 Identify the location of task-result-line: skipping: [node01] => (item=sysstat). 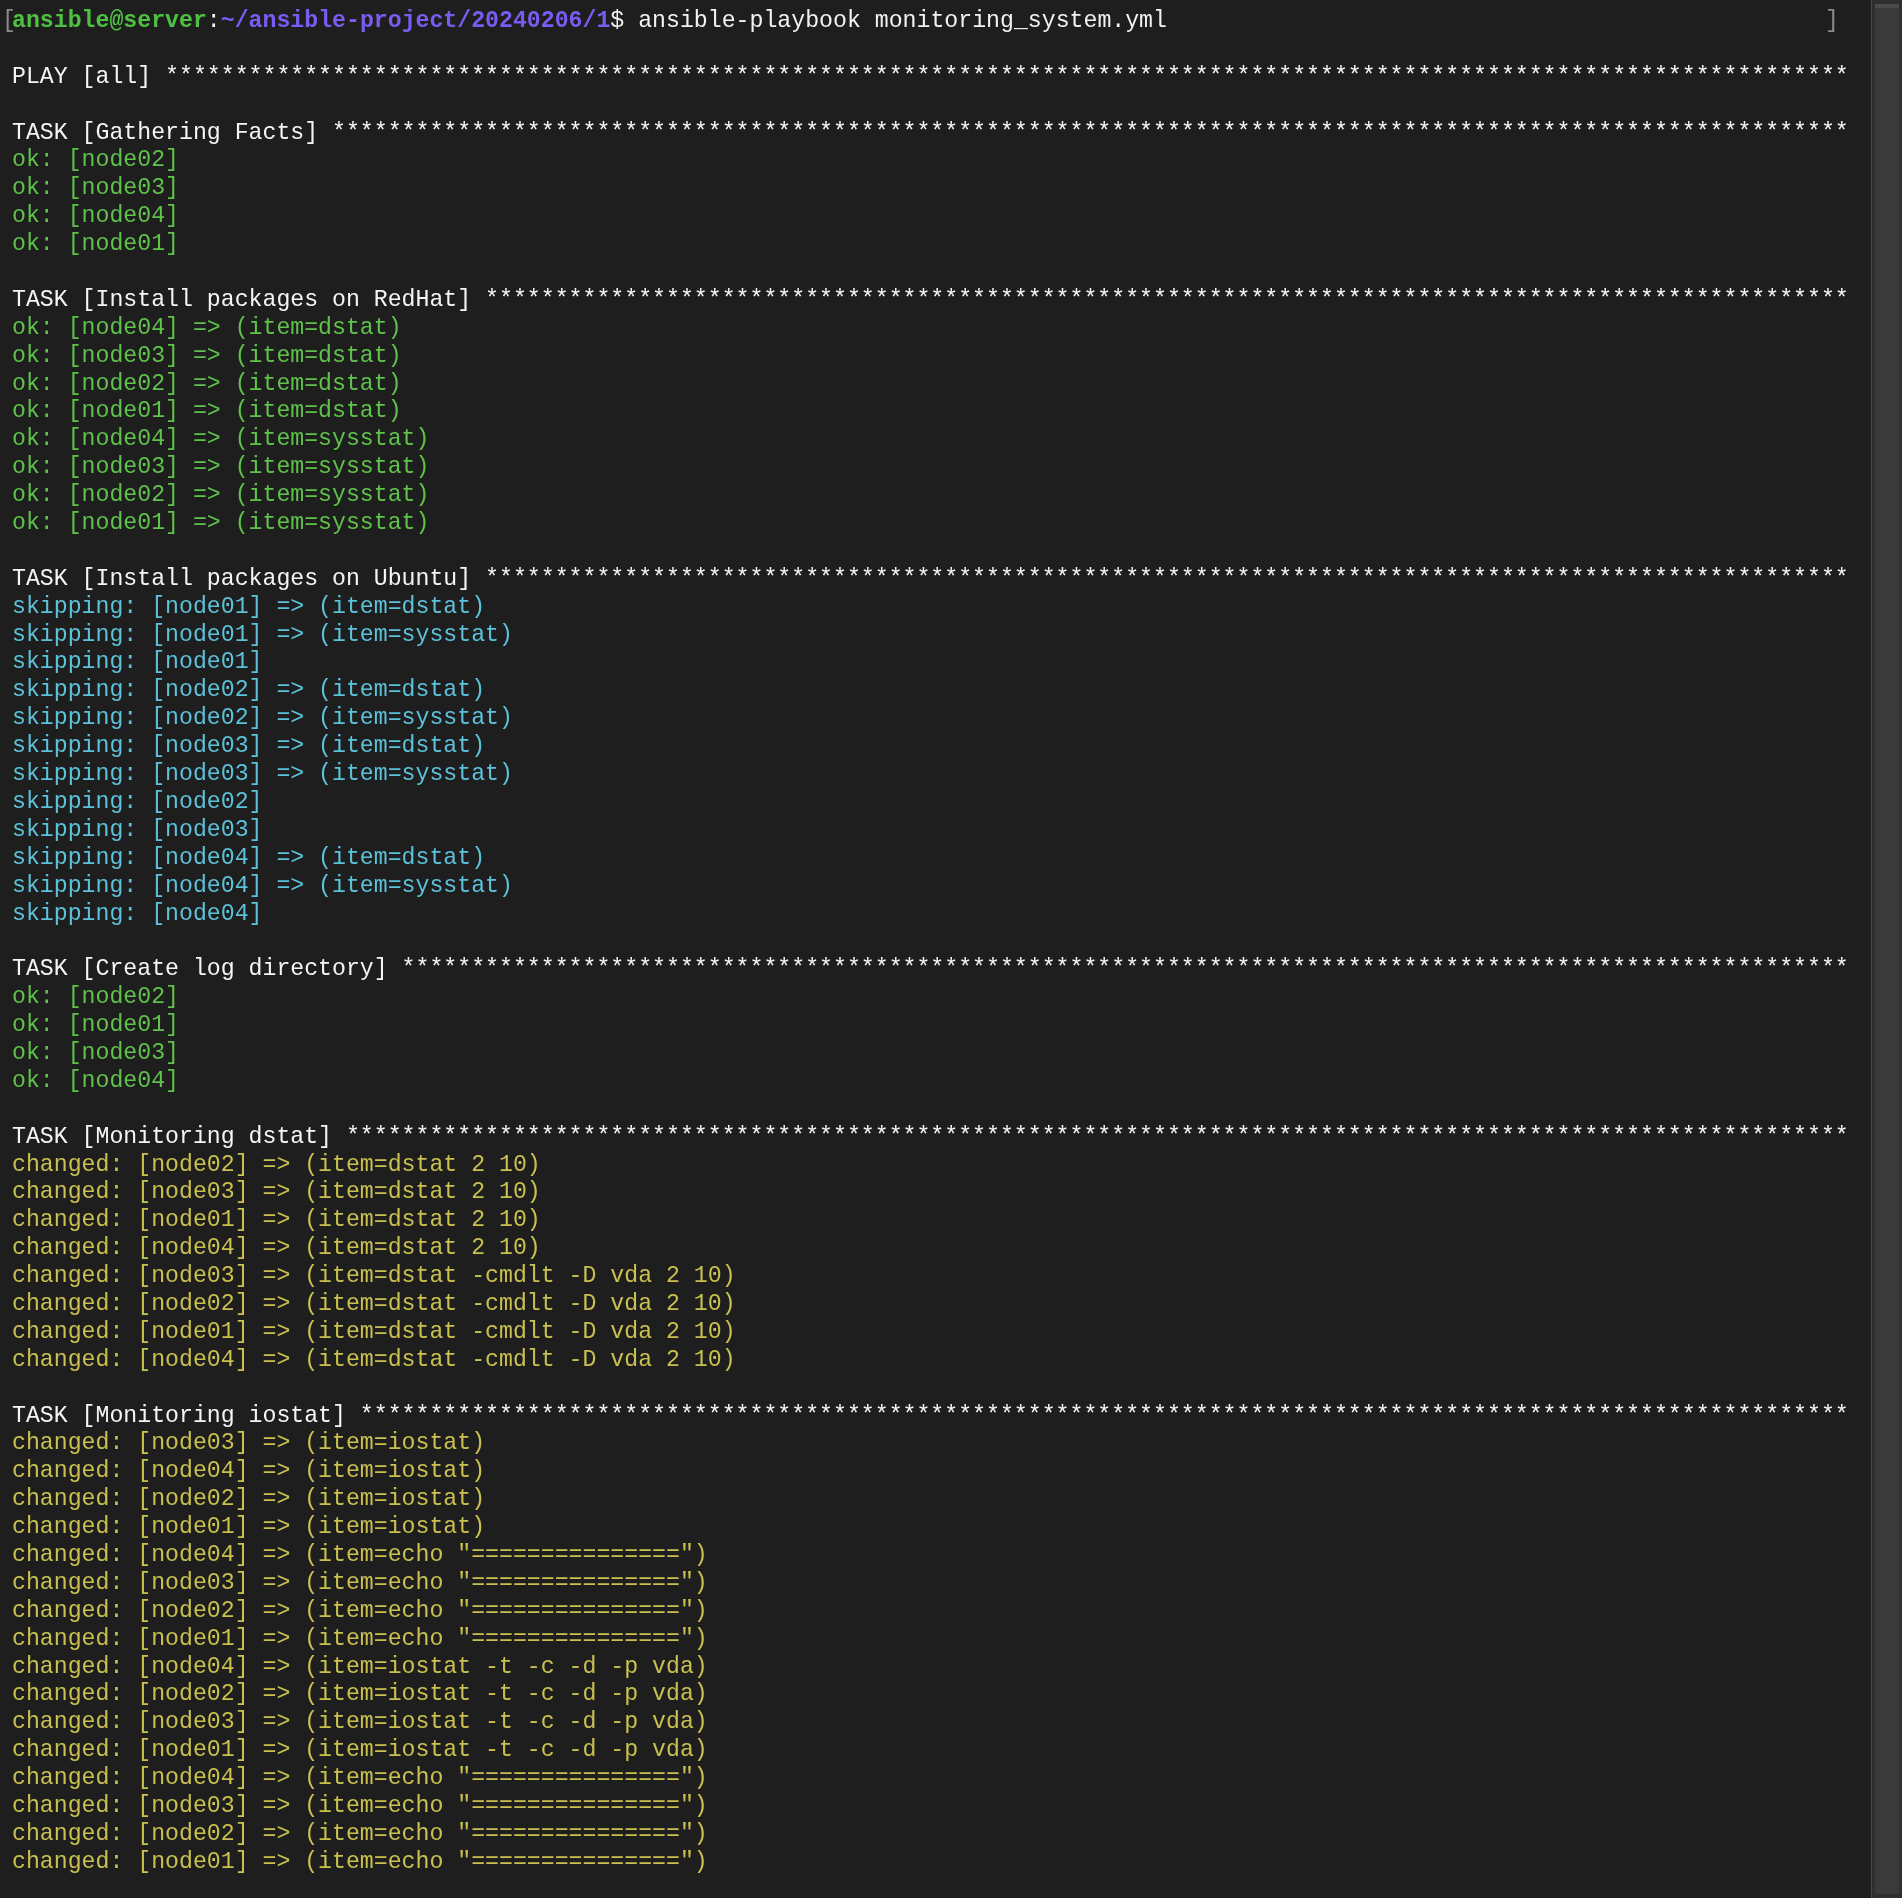
(262, 635).